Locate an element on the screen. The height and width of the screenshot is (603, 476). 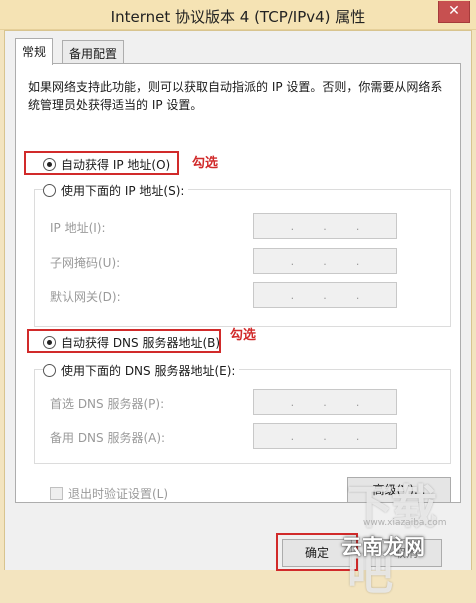
radio-auto-dns: 自动获得 DNS 服务器地址(B) is located at coordinates (131, 342).